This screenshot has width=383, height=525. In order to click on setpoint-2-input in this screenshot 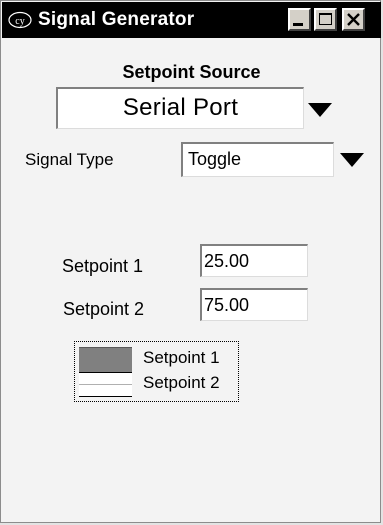, I will do `click(254, 304)`.